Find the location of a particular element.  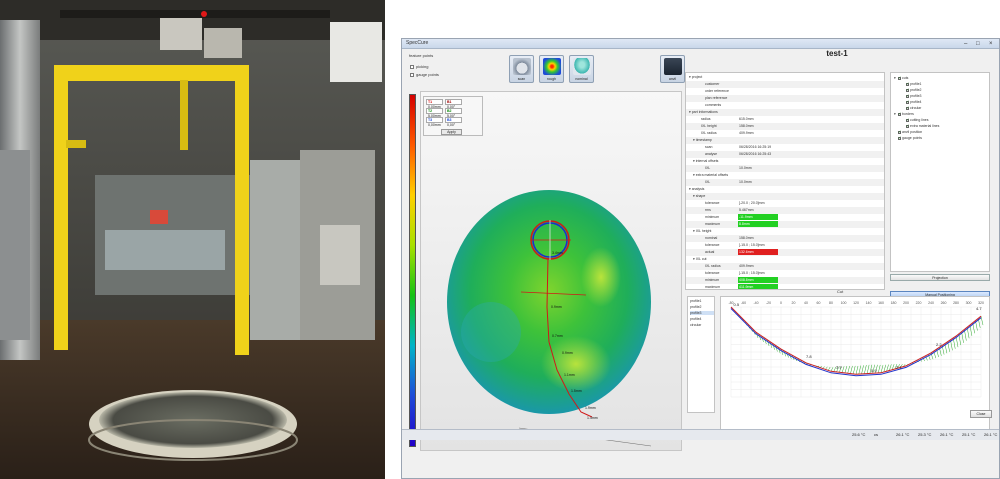

cut-profile-item: profile4 is located at coordinates (695, 319).